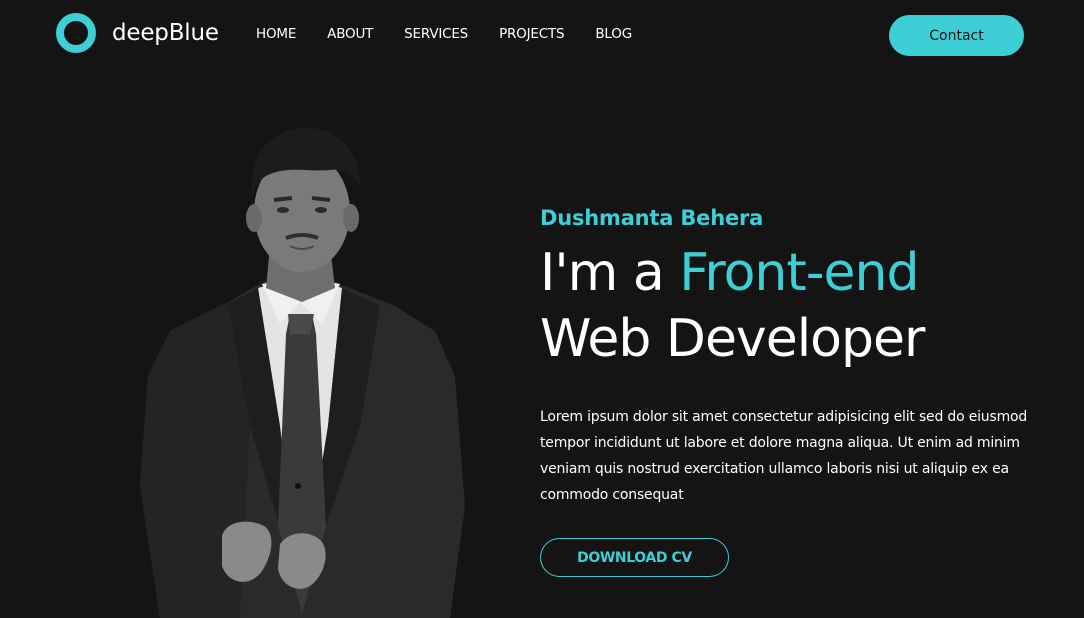 The image size is (1084, 618). Describe the element at coordinates (634, 557) in the screenshot. I see `download-cv-button: DOWNLOAD CV` at that location.